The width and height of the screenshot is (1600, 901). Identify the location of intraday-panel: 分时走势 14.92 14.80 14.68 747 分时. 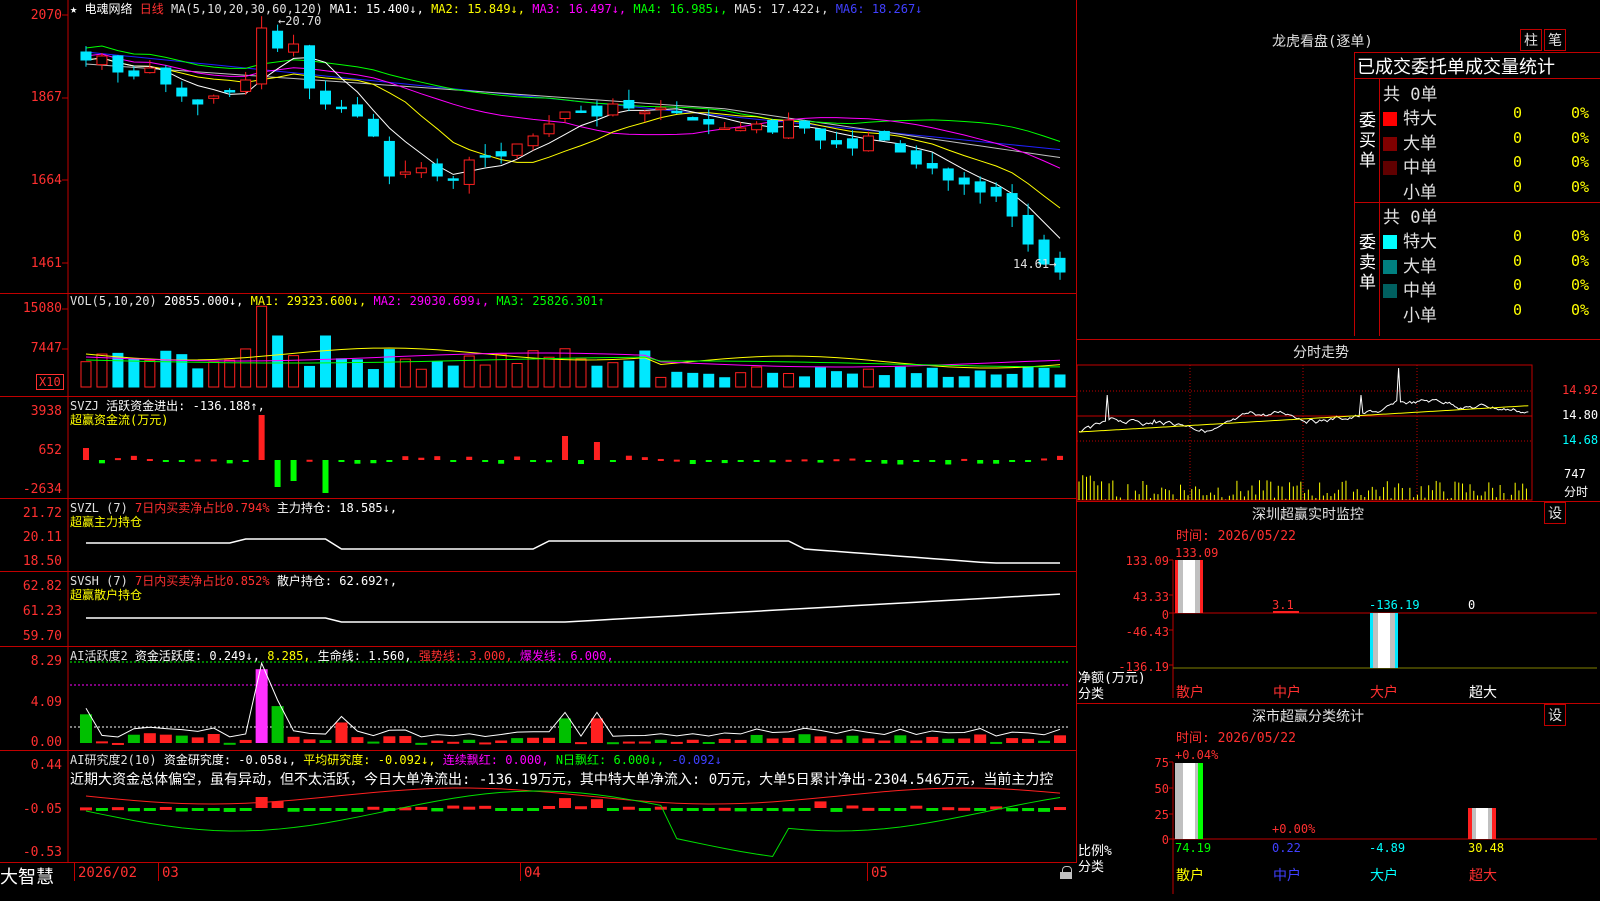
(1338, 421).